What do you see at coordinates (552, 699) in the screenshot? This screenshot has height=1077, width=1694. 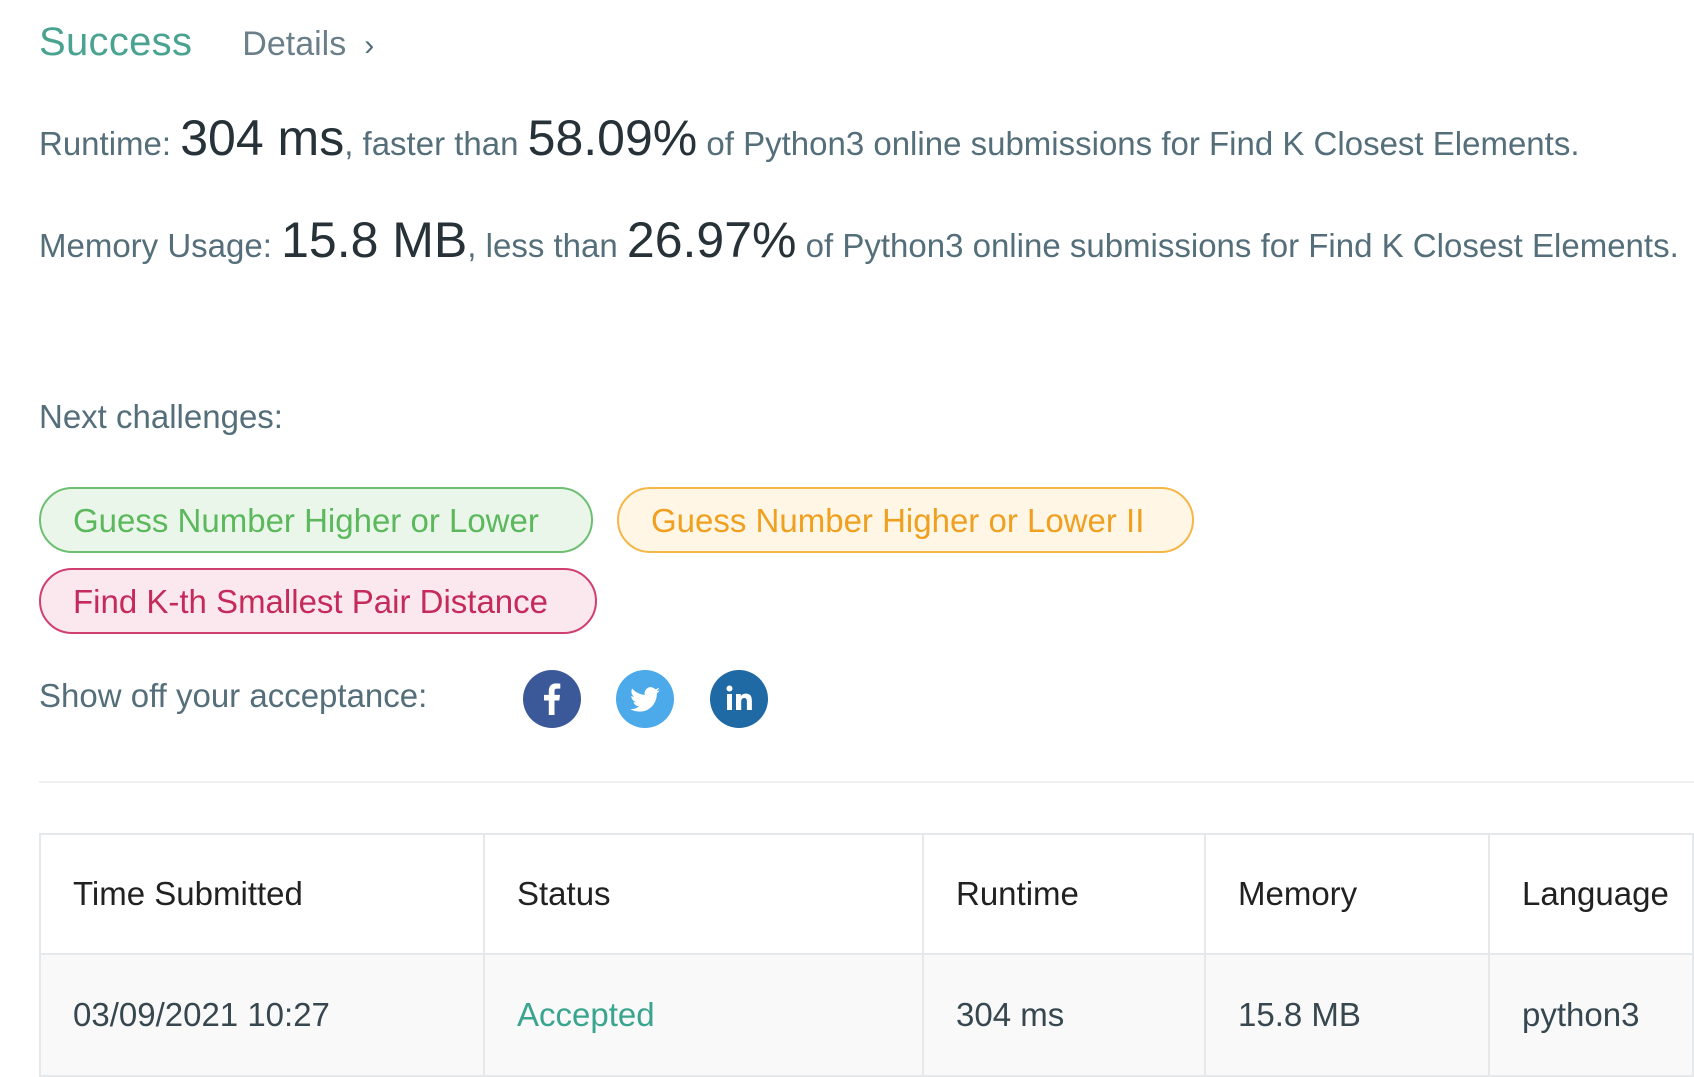 I see `facebook-icon` at bounding box center [552, 699].